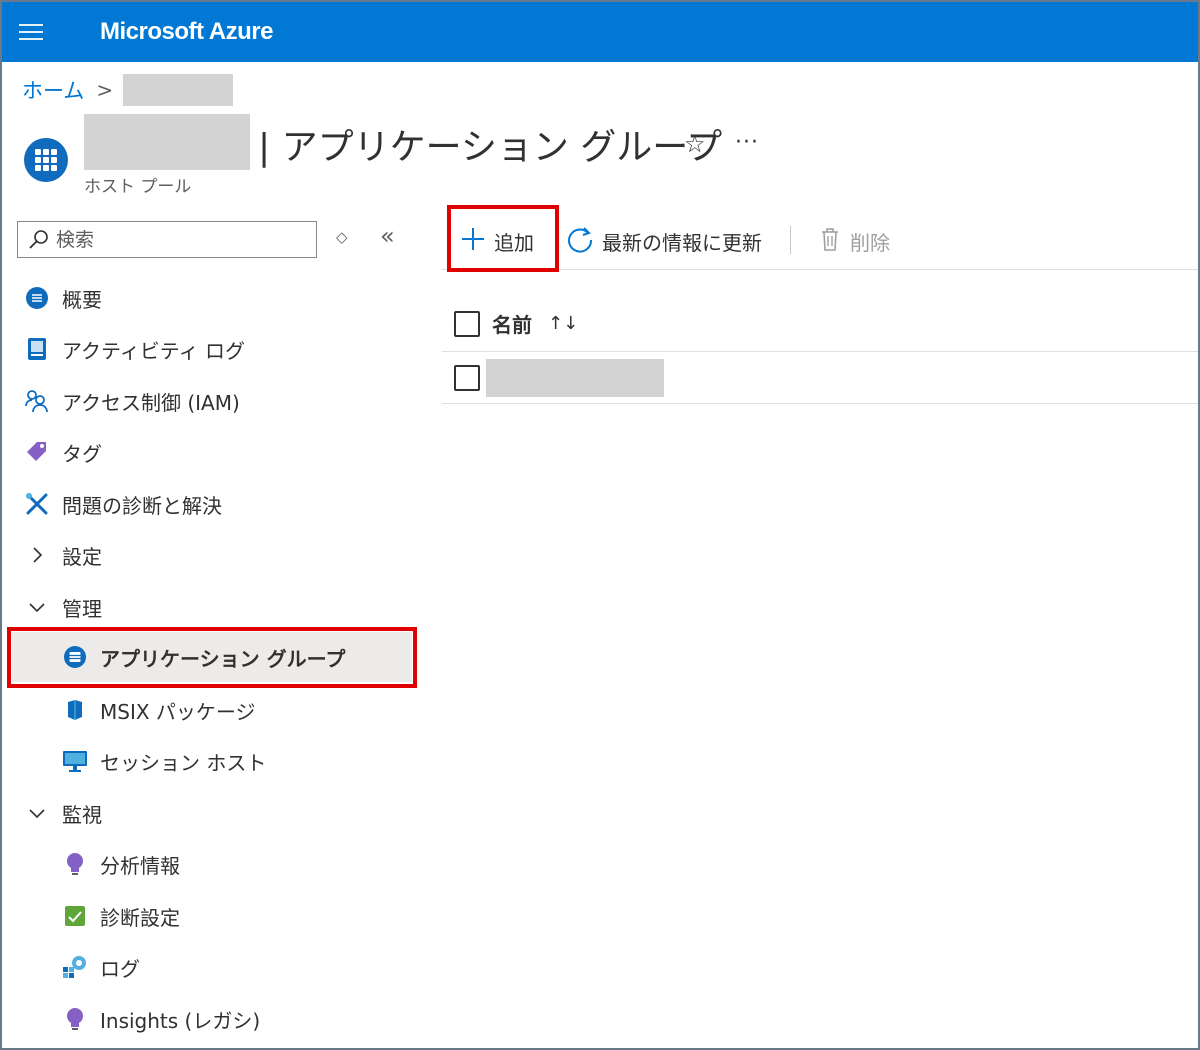 The height and width of the screenshot is (1050, 1200). Describe the element at coordinates (140, 865) in the screenshot. I see `sidebar-item-label: 分析情報` at that location.